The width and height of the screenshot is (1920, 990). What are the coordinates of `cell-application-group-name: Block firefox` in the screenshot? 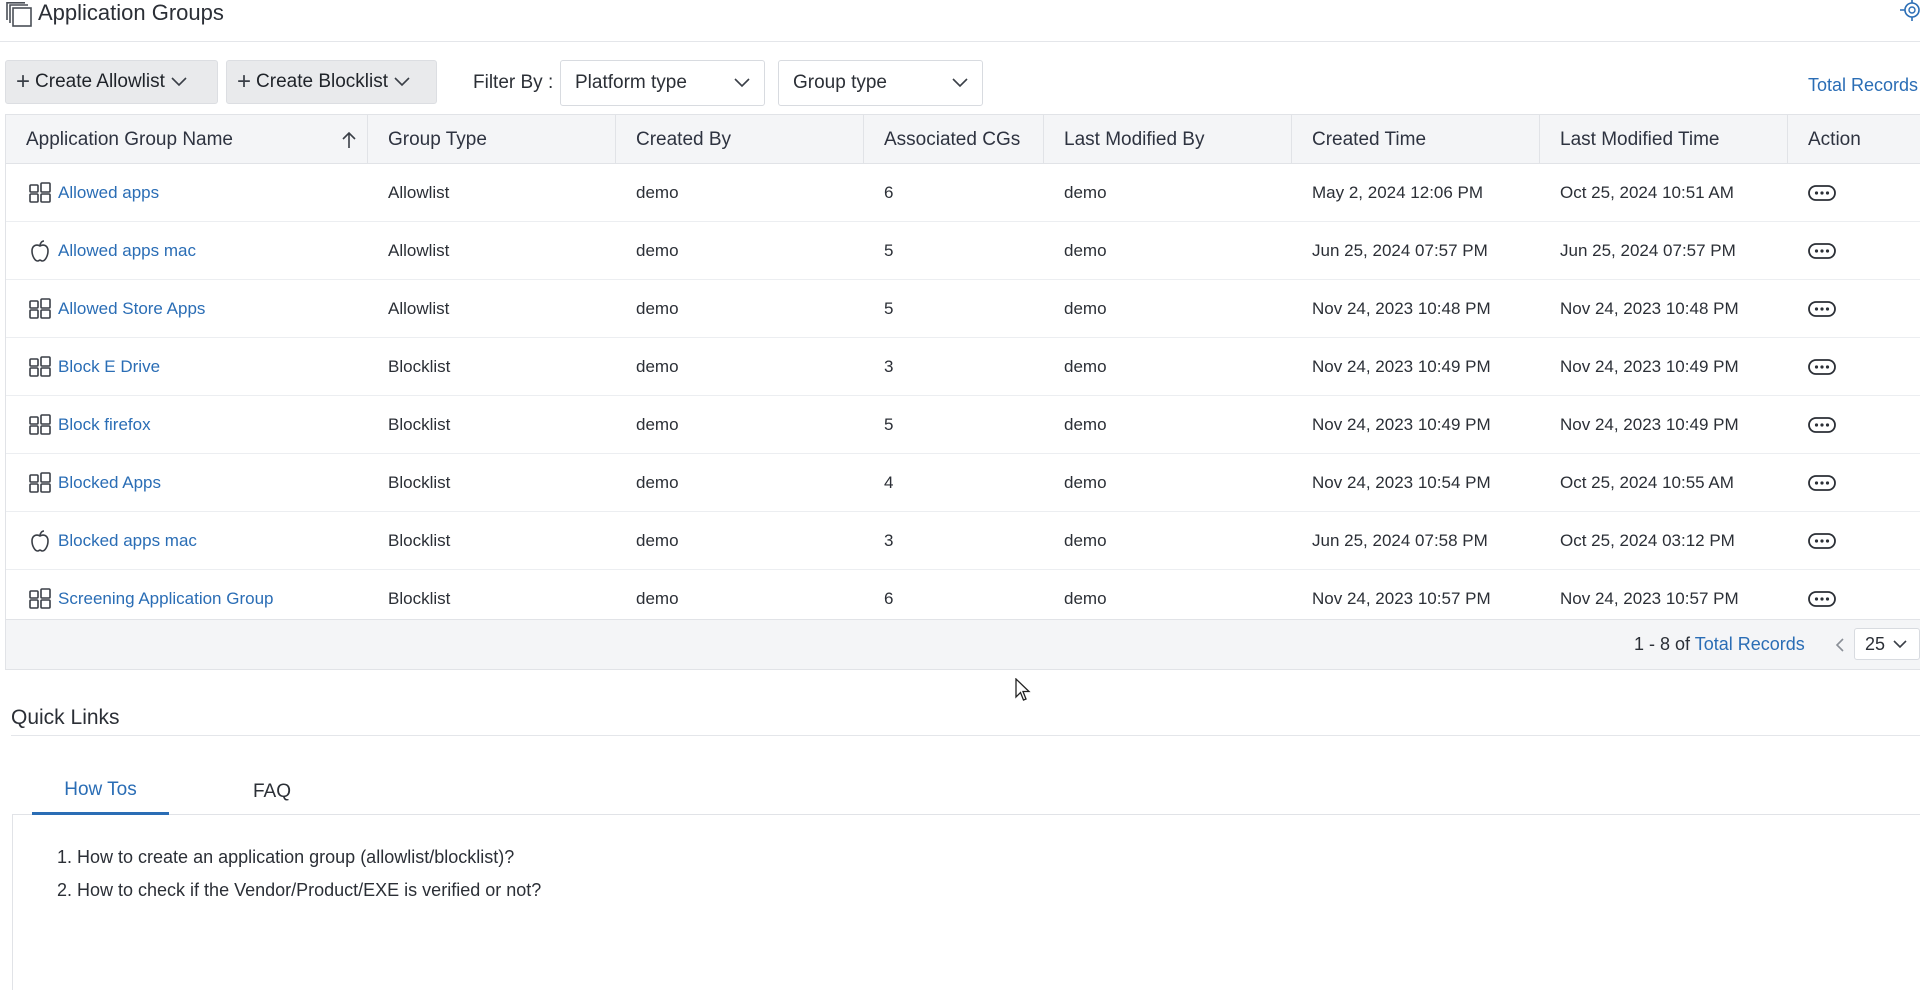 It's located at (89, 424).